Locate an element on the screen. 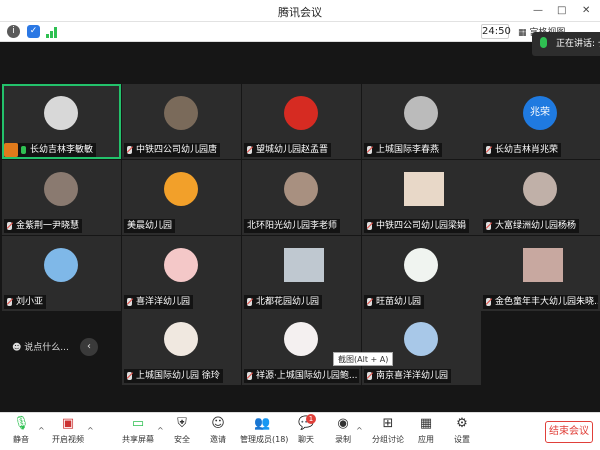 This screenshot has width=600, height=450. participant-name-tag: 北都花园幼儿园 is located at coordinates (283, 302).